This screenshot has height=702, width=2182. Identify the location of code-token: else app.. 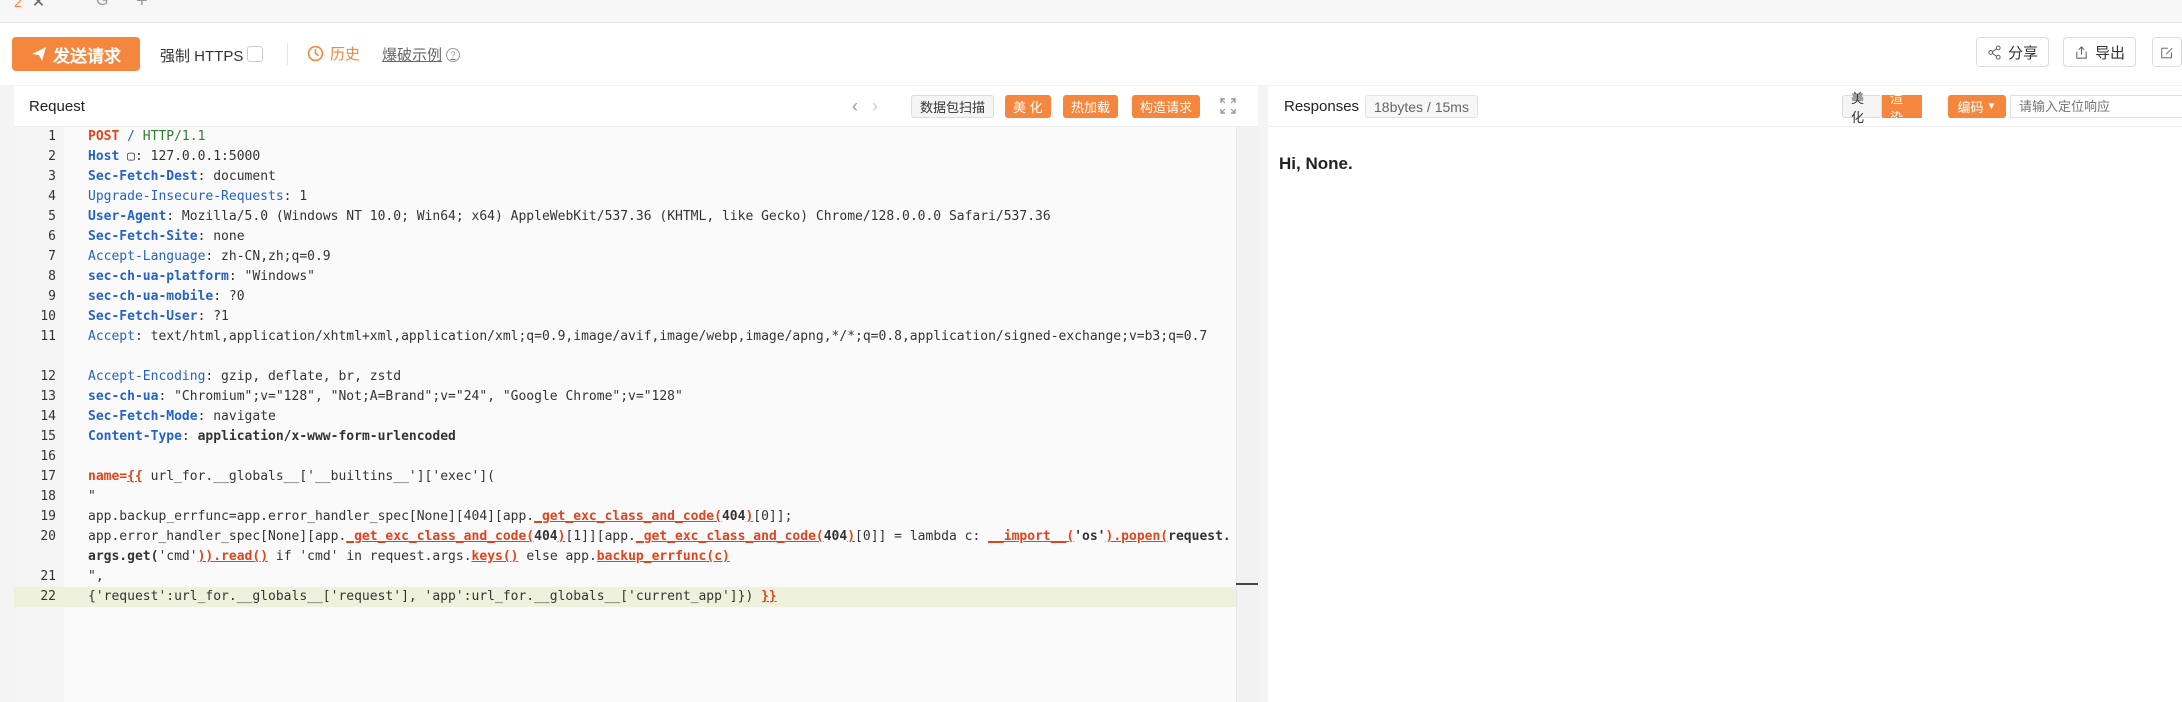
(557, 556).